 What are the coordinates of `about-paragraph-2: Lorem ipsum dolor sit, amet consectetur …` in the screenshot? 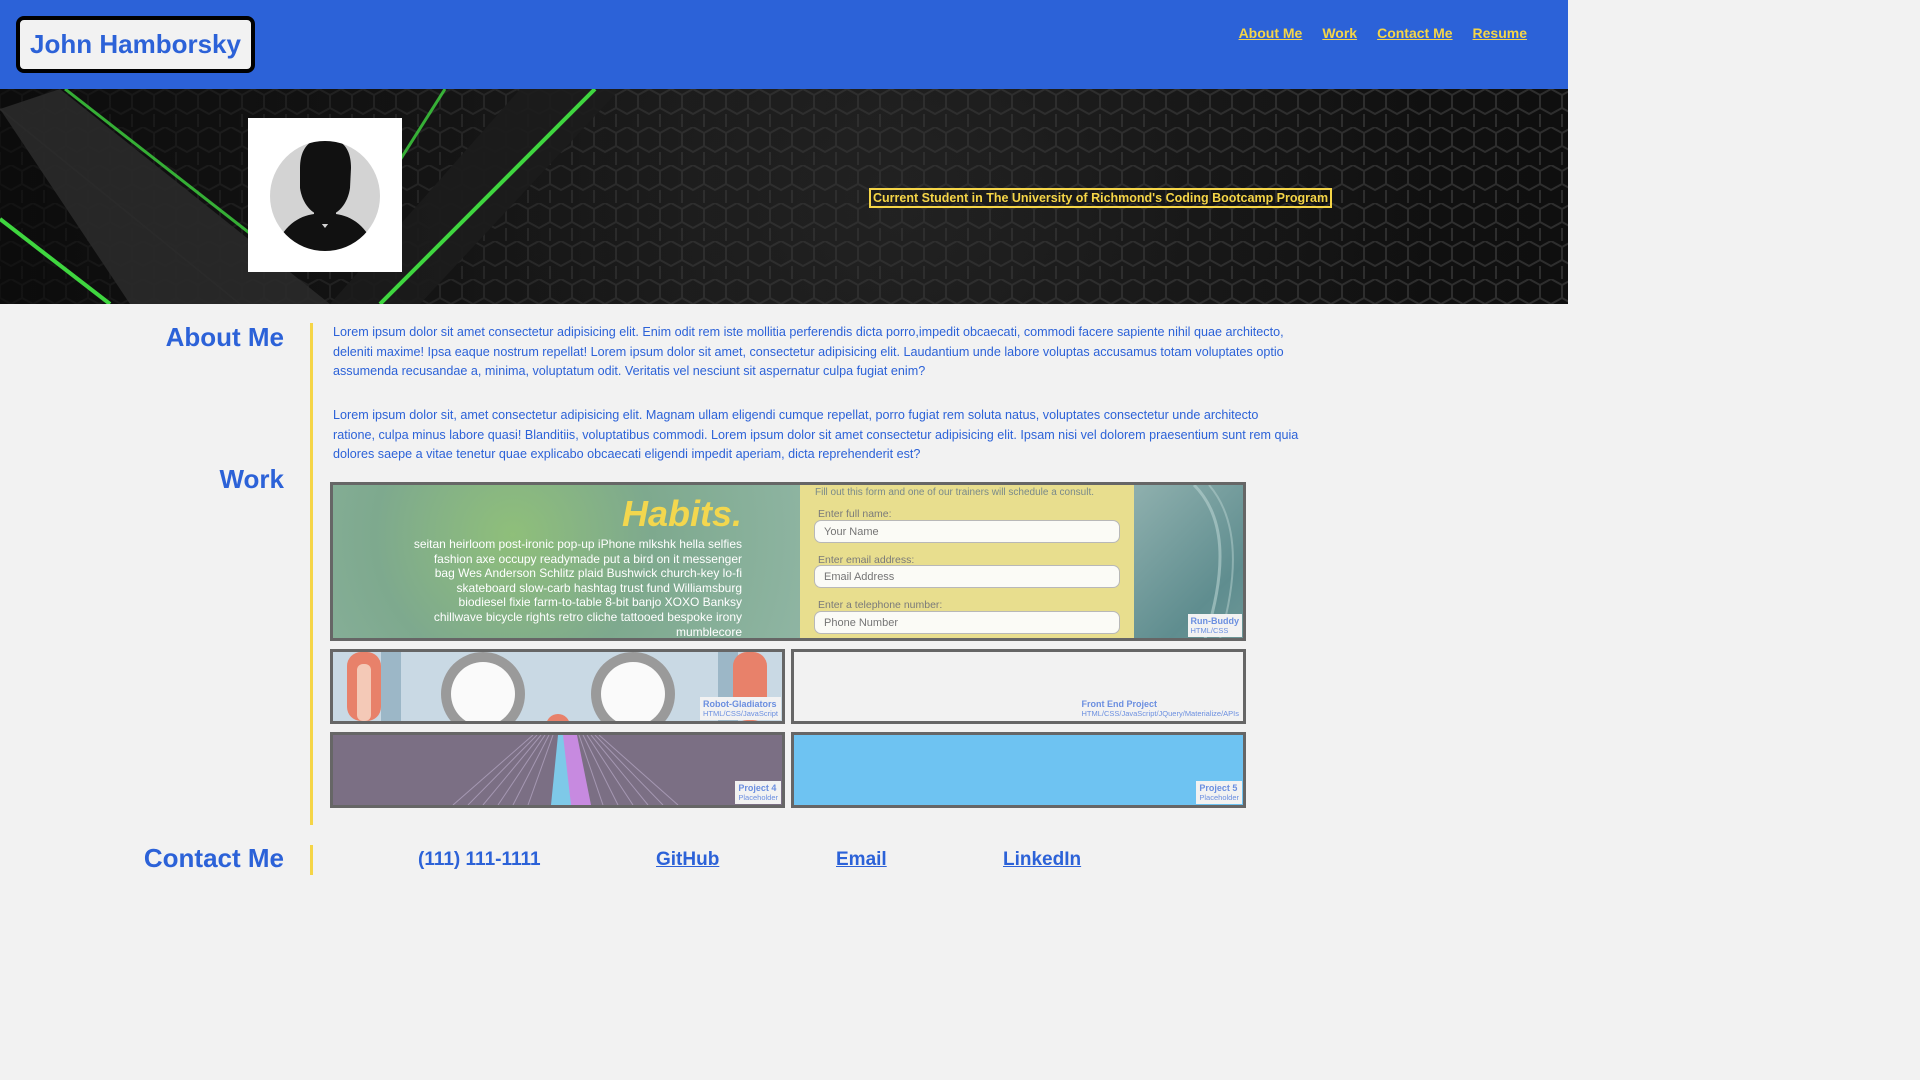 It's located at (816, 435).